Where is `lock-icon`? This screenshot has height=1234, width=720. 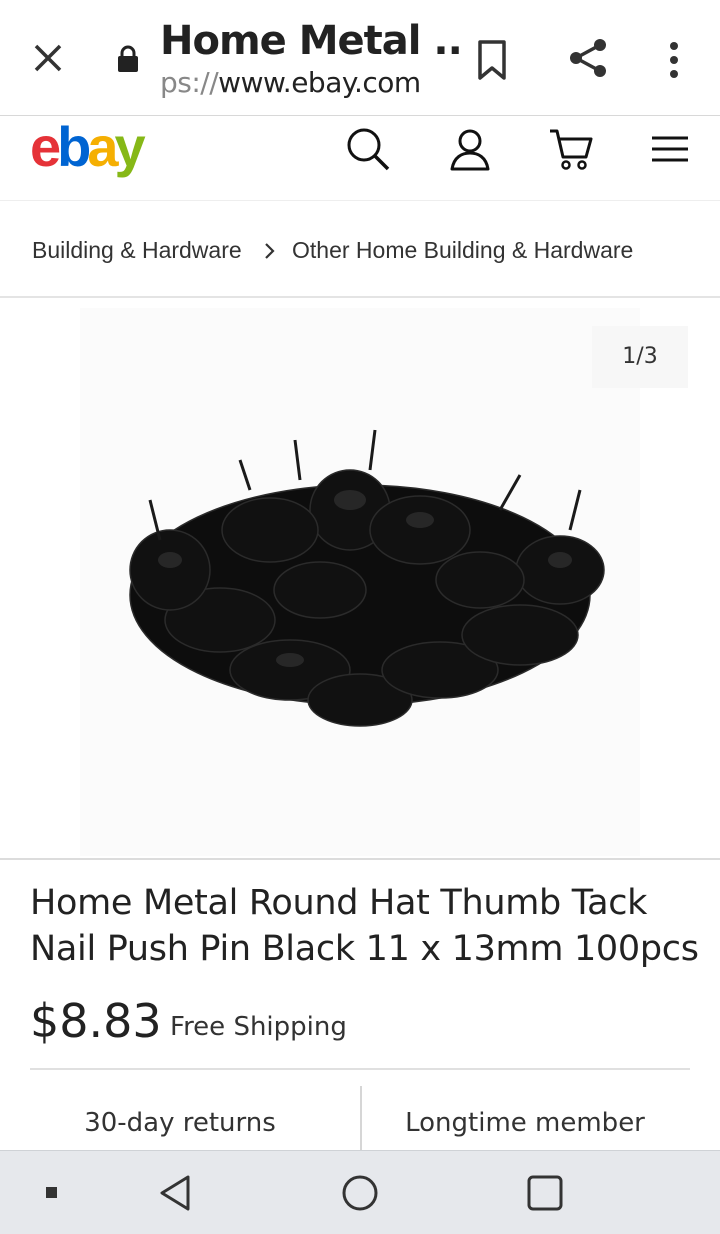 lock-icon is located at coordinates (128, 58).